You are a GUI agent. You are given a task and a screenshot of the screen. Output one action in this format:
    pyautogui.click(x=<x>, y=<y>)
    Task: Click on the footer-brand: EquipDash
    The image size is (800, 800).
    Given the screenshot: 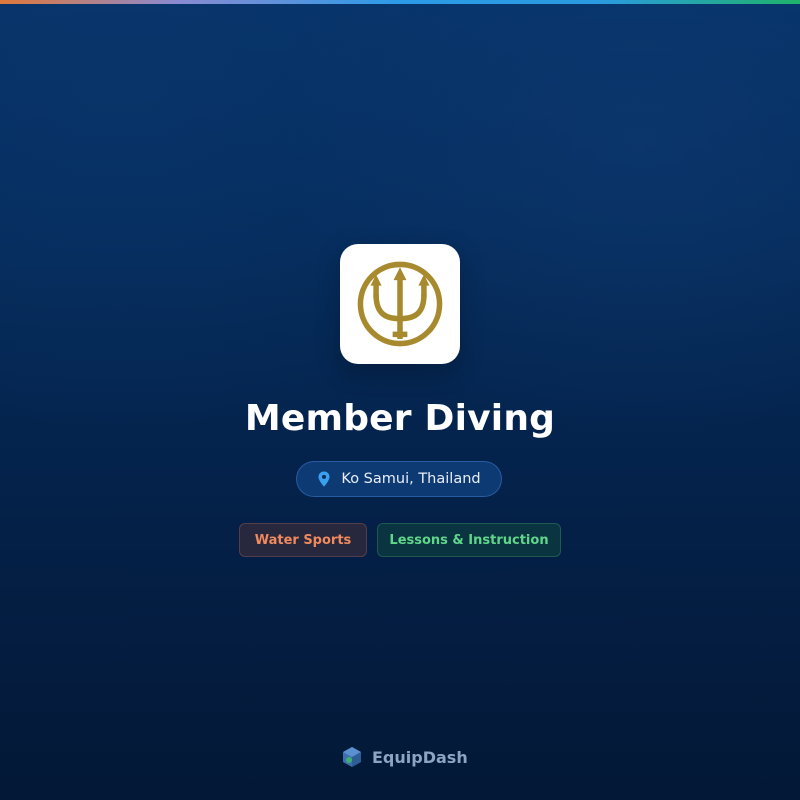 What is the action you would take?
    pyautogui.click(x=404, y=757)
    